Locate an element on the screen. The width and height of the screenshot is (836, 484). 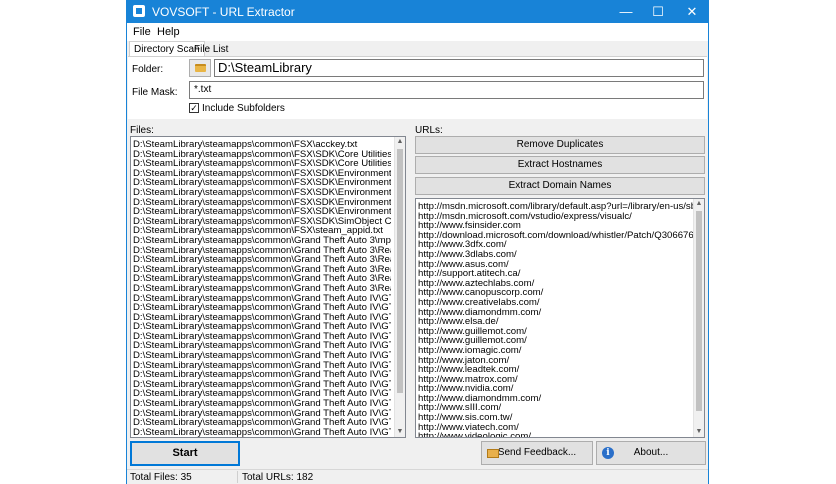
maximize-button: ☐ is located at coordinates (658, 11).